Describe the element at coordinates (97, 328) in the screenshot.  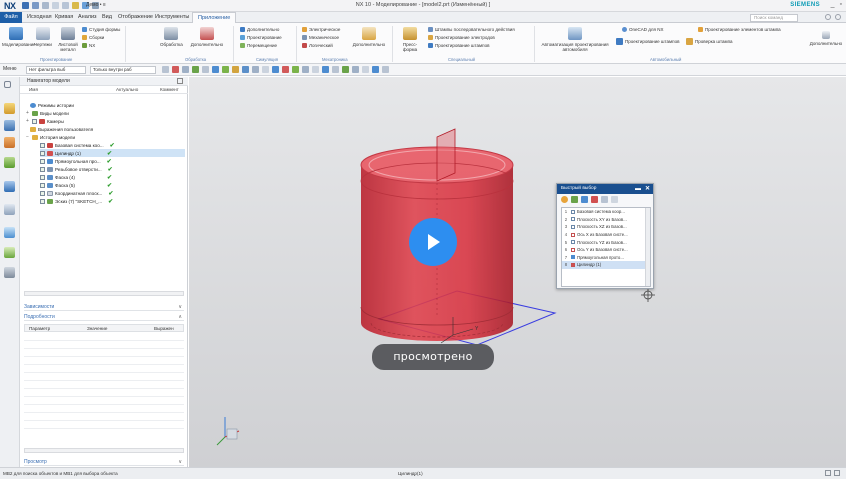
I see `col-value: Значение` at that location.